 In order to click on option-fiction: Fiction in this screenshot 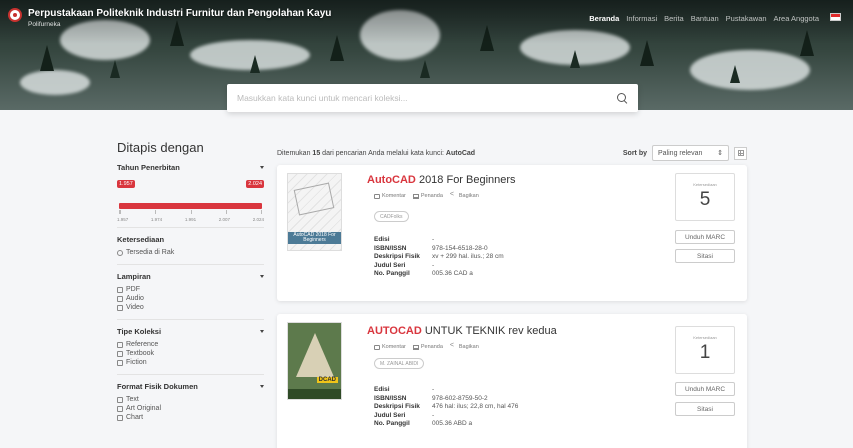, I will do `click(190, 362)`.